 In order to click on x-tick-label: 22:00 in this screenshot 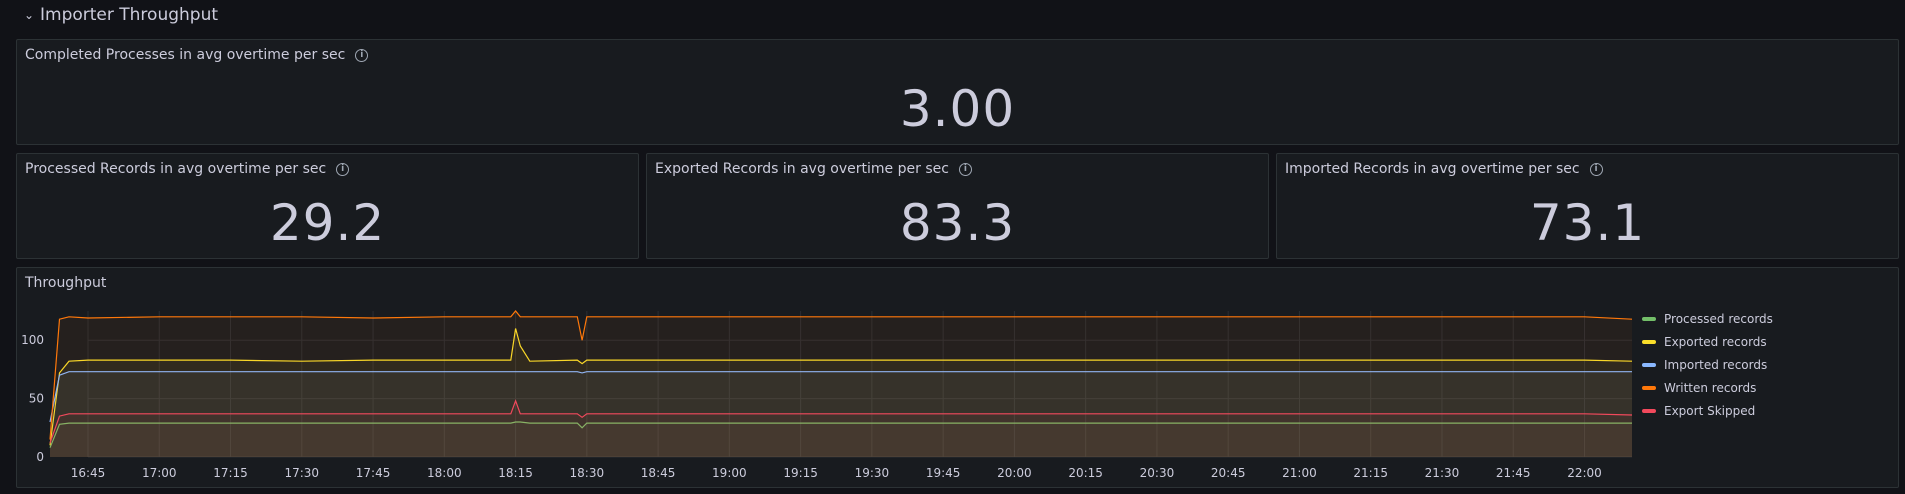, I will do `click(1584, 473)`.